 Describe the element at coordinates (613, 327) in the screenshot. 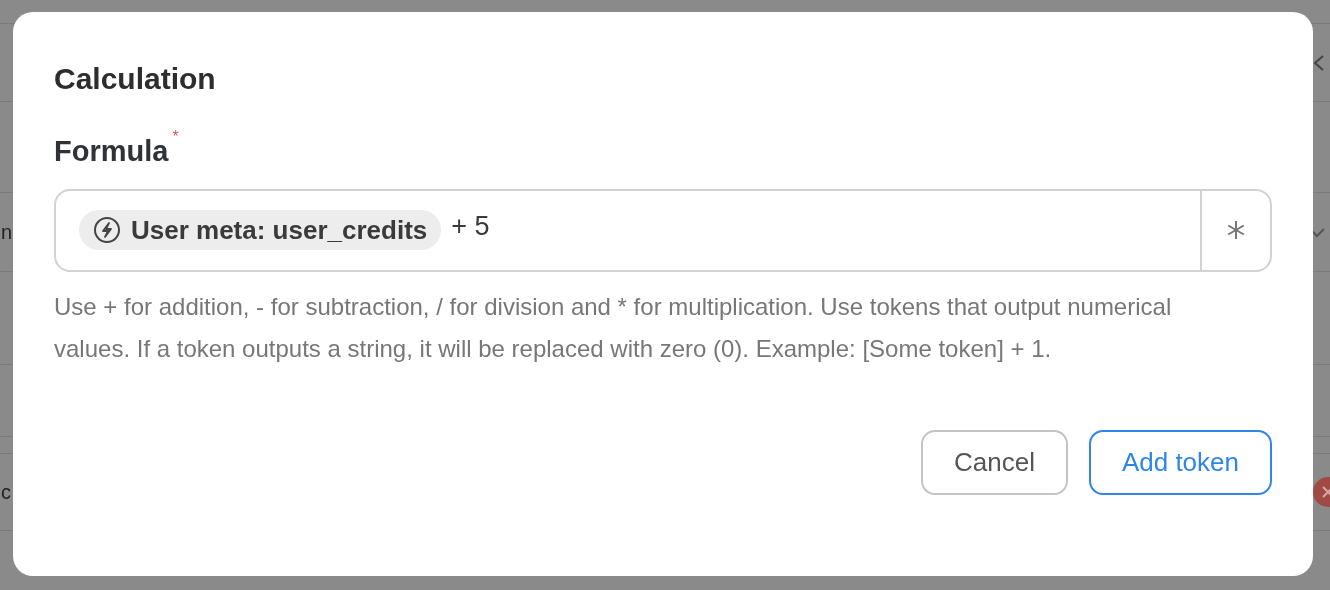

I see `help-text: Use + for addition, - for subtraction, / for division and * for multiplication. Use tokens that output numerical values. If a token outputs a string, it will be replaced with zero (0). Example: [Some token] + 1.` at that location.